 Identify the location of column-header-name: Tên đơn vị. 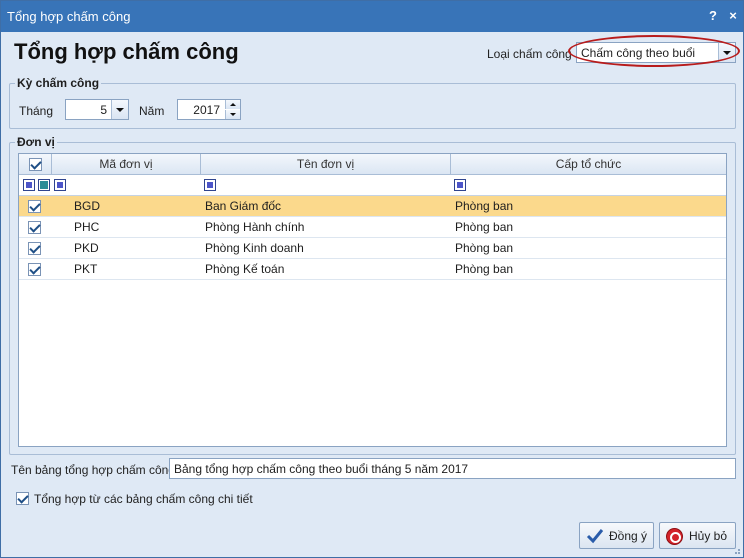
(326, 164).